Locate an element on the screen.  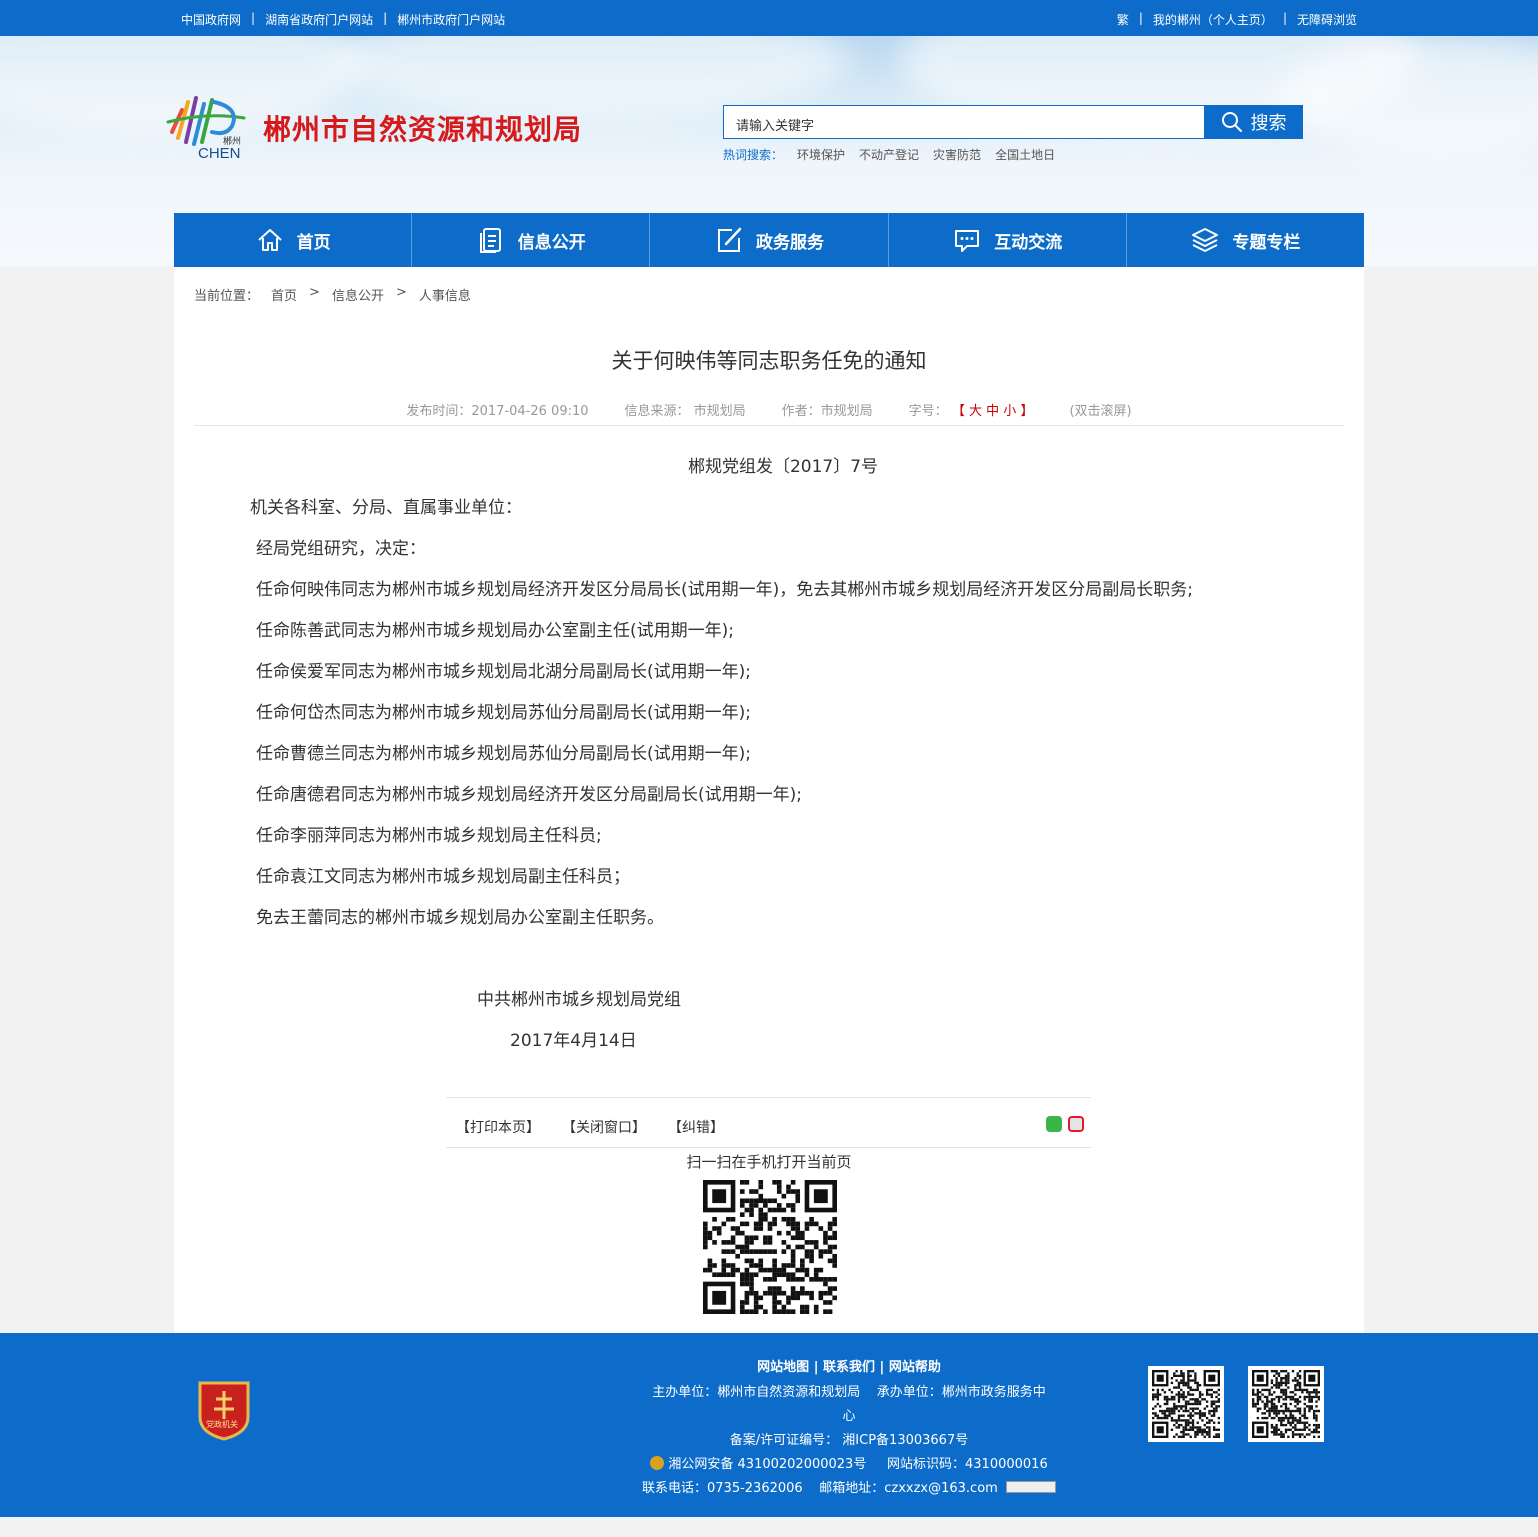
info-source: 信息来源： 市规划局 is located at coordinates (685, 411).